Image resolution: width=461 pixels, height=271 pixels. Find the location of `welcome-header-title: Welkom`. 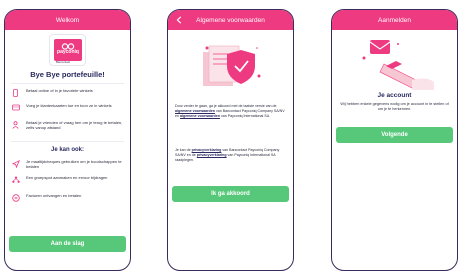

welcome-header-title: Welkom is located at coordinates (67, 20).